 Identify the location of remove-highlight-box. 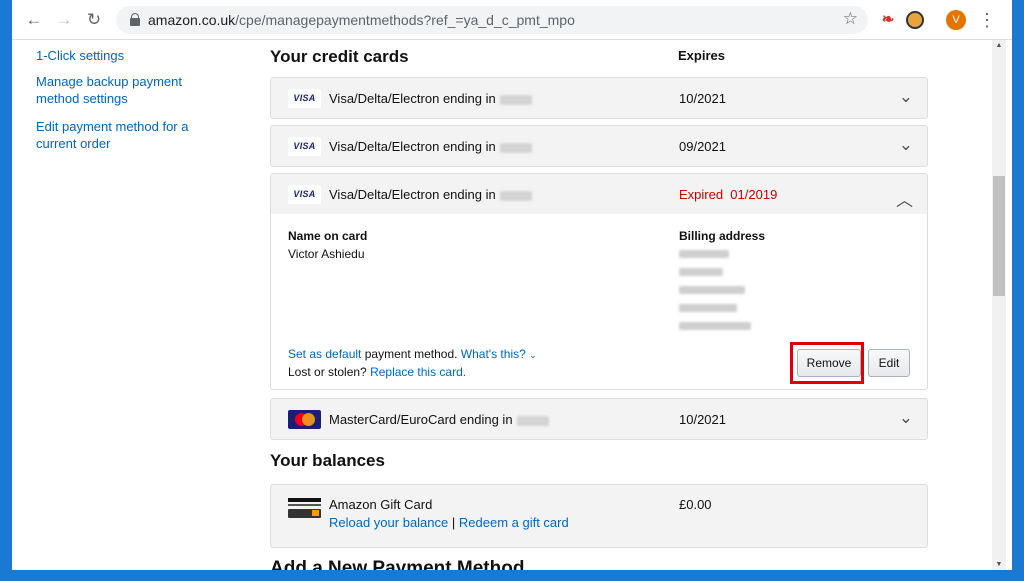
(827, 363).